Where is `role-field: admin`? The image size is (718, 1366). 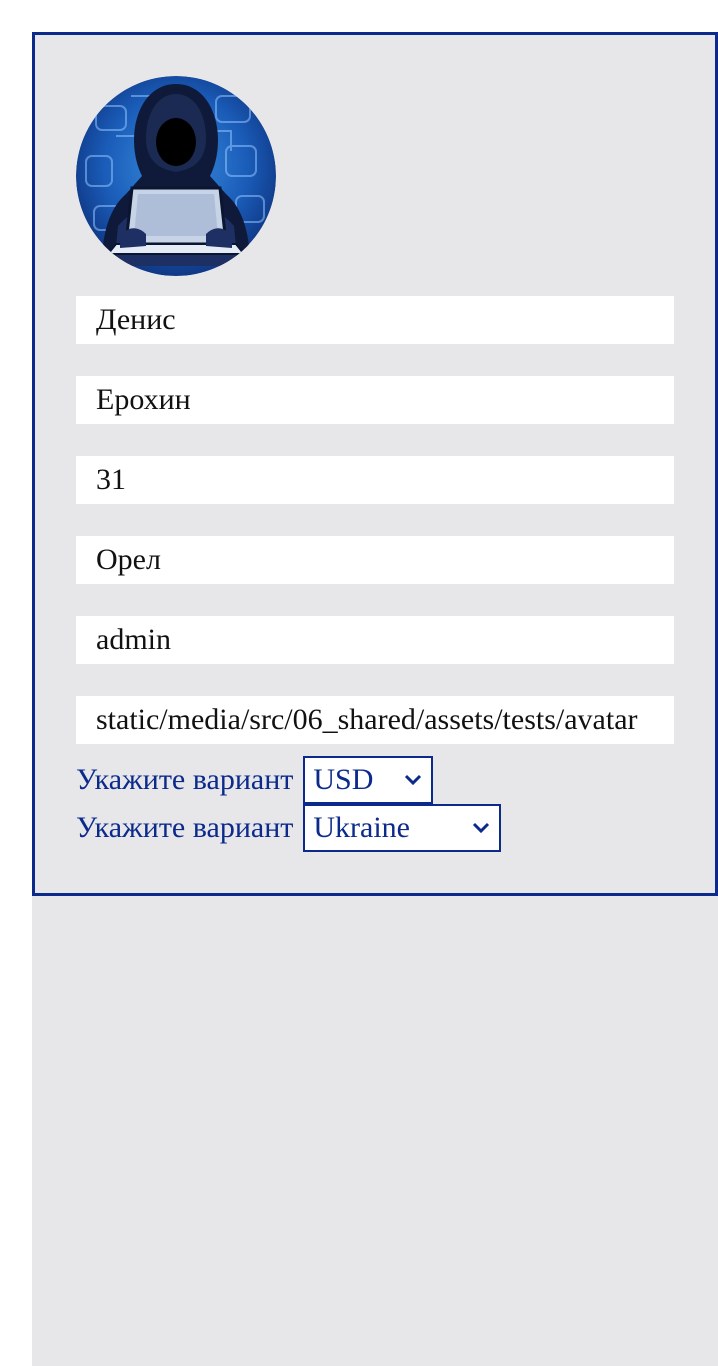 role-field: admin is located at coordinates (375, 640).